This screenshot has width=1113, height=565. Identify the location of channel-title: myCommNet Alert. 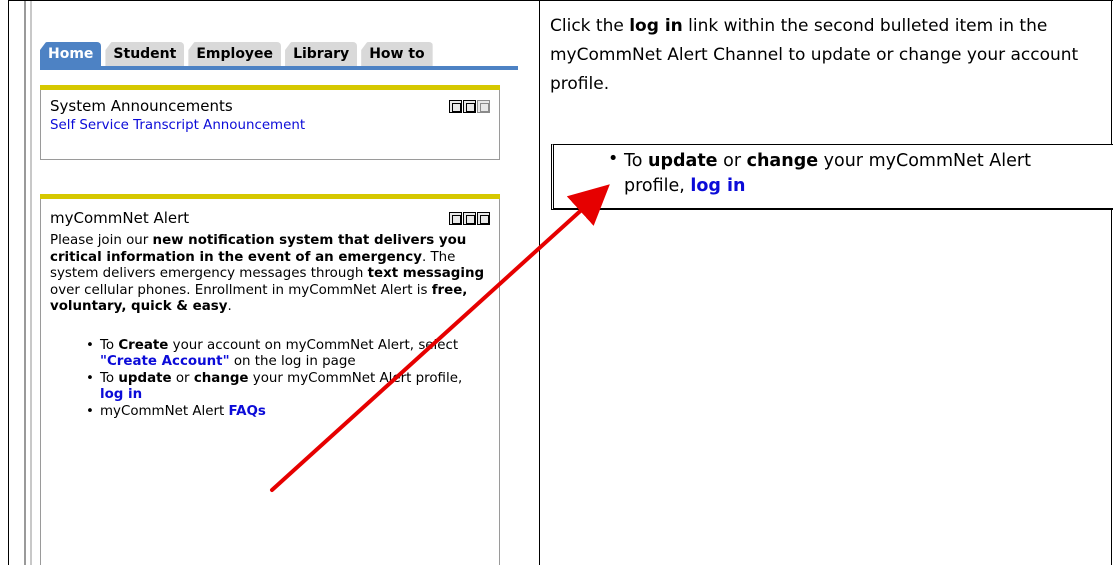
(120, 218).